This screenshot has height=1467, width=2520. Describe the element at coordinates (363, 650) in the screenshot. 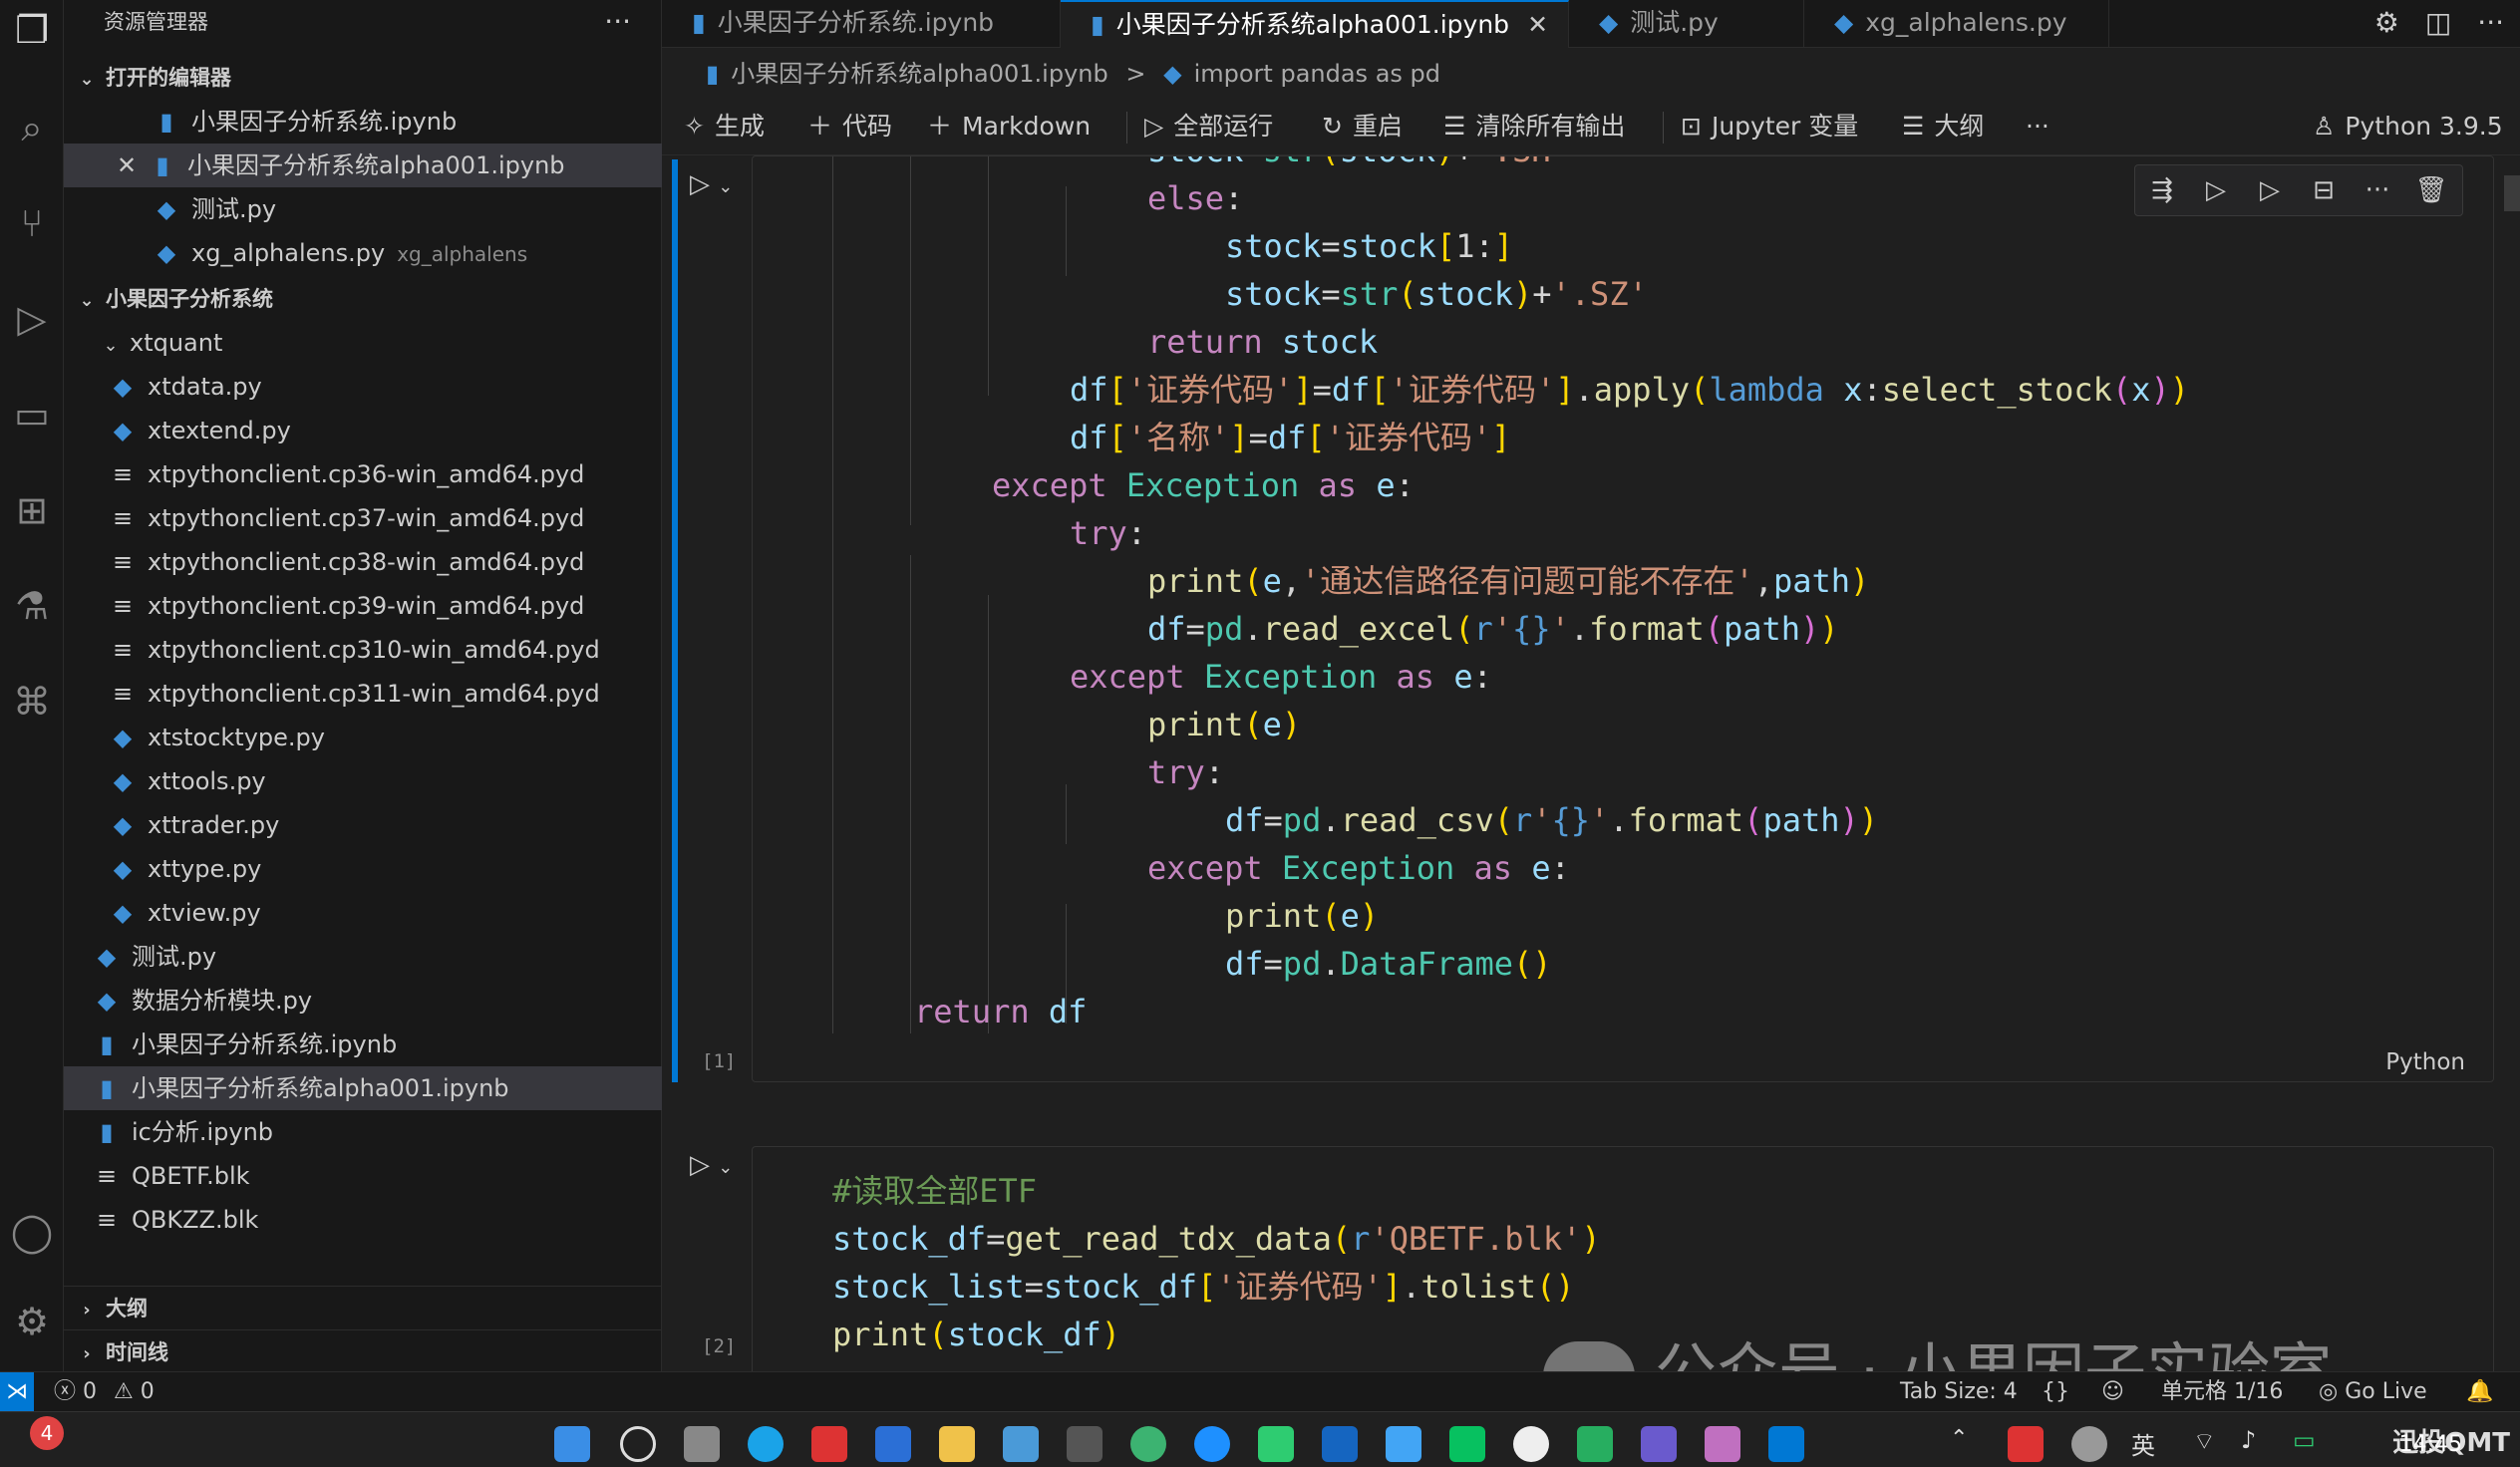

I see `tree-item: ≡ xtpythonclient.cp310-win_amd64.pyd` at that location.